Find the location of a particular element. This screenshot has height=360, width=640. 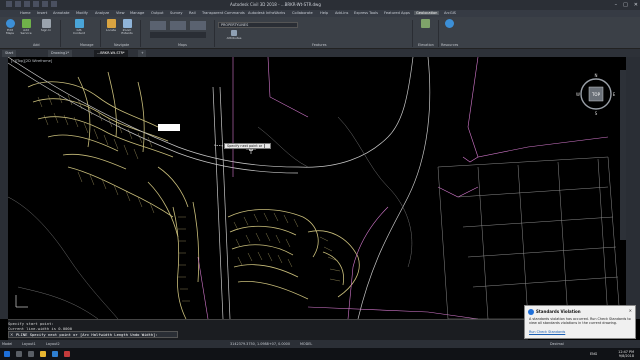

feature-layer-select: PROPERTYLINES is located at coordinates (258, 25).